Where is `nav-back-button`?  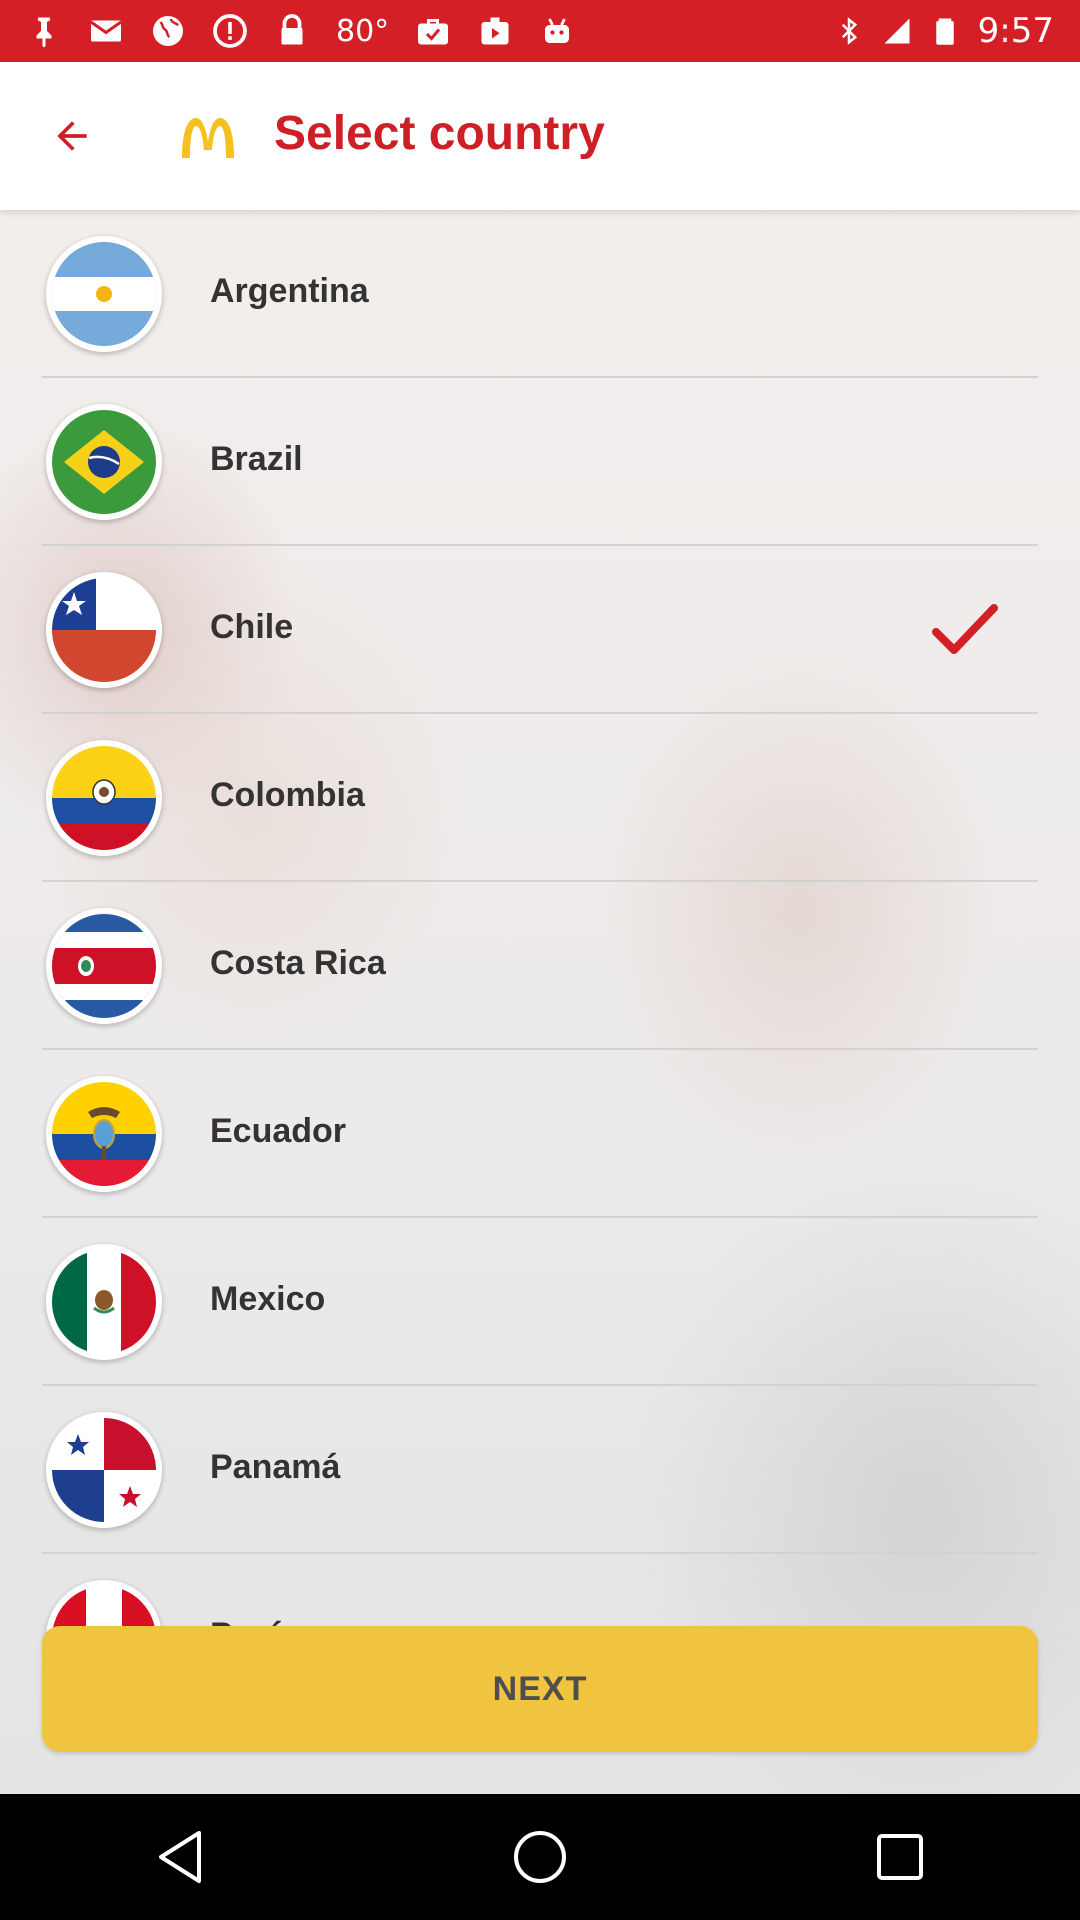
nav-back-button is located at coordinates (180, 1857).